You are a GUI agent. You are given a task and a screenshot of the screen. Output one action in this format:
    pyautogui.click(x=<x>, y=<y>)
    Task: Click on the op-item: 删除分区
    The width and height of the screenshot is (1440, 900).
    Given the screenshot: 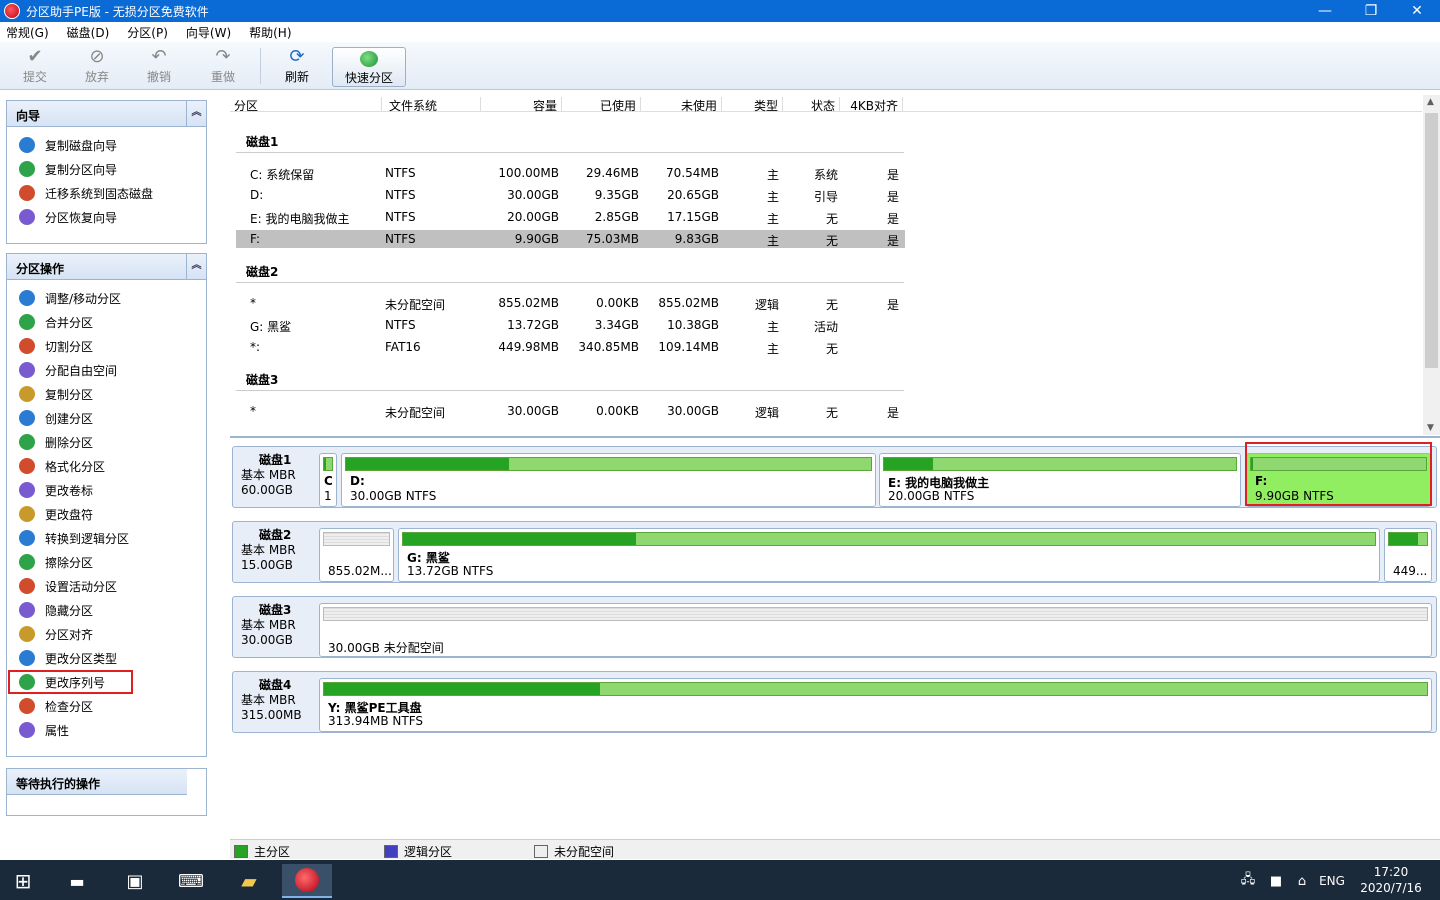 What is the action you would take?
    pyautogui.click(x=106, y=442)
    